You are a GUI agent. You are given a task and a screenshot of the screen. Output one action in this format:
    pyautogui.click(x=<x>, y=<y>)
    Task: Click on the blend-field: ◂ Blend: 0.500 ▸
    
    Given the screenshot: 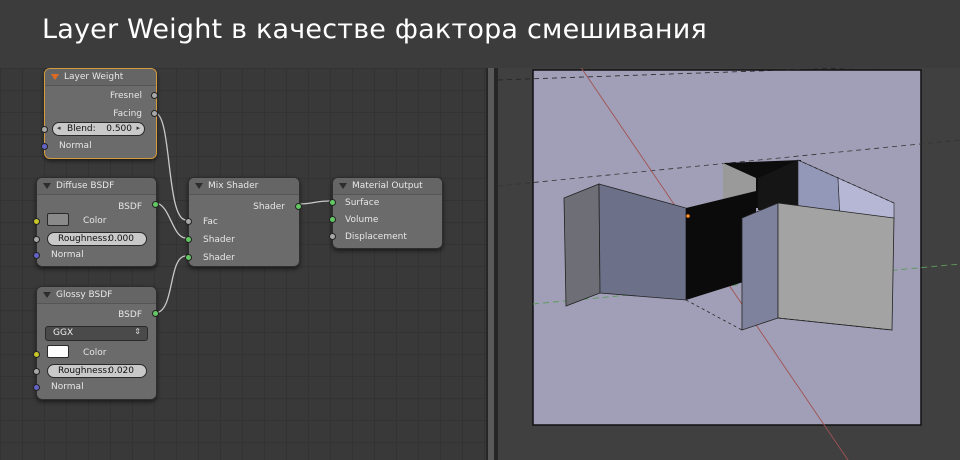 What is the action you would take?
    pyautogui.click(x=98, y=129)
    